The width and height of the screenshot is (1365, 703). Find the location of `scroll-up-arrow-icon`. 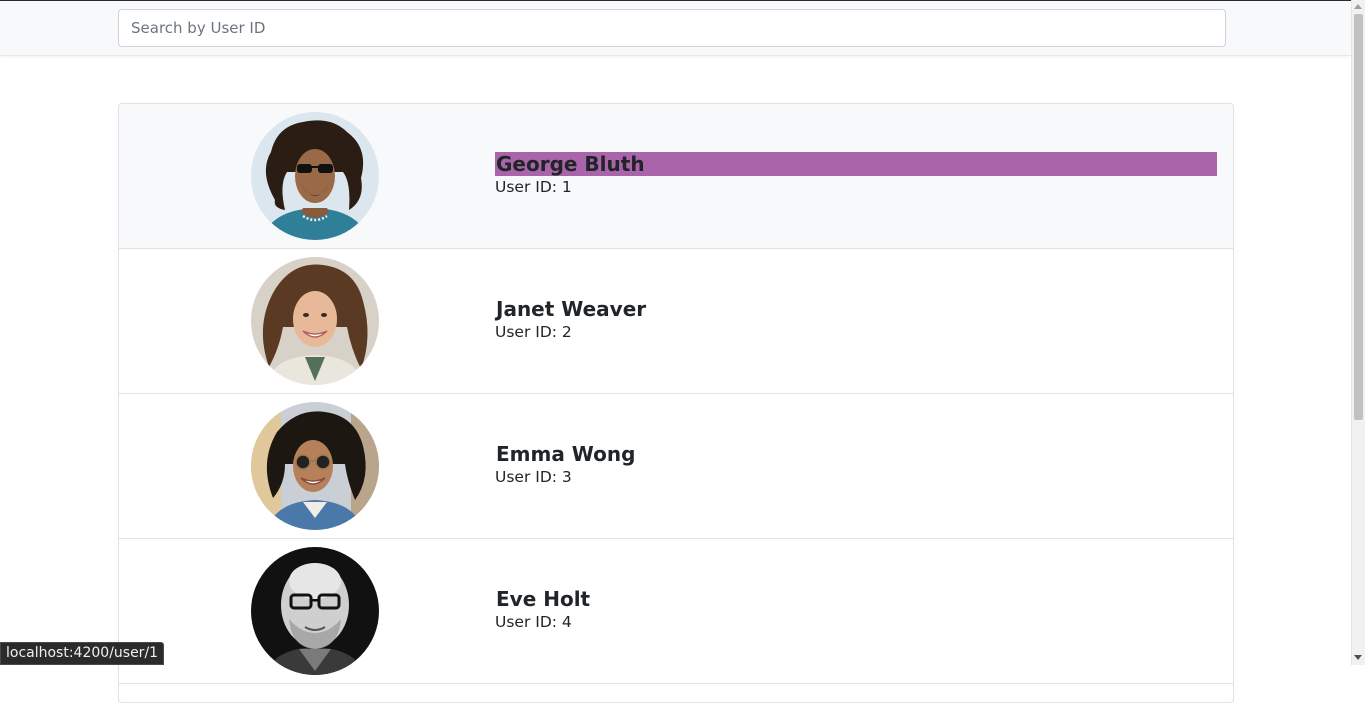

scroll-up-arrow-icon is located at coordinates (1358, 6).